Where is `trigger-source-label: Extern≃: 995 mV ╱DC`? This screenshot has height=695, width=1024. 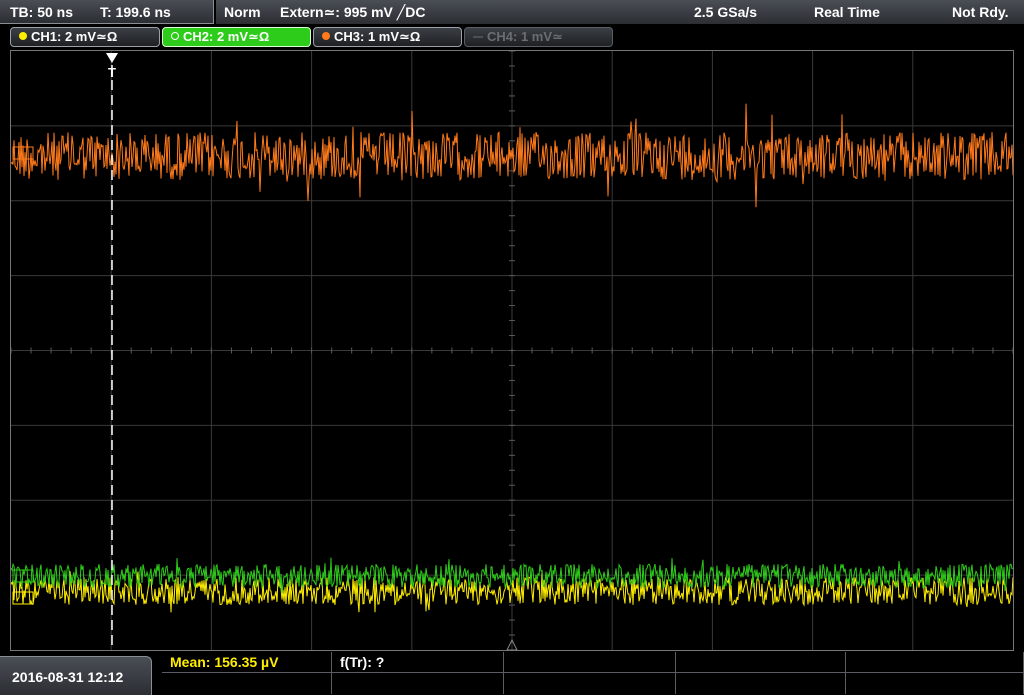 trigger-source-label: Extern≃: 995 mV ╱DC is located at coordinates (353, 12).